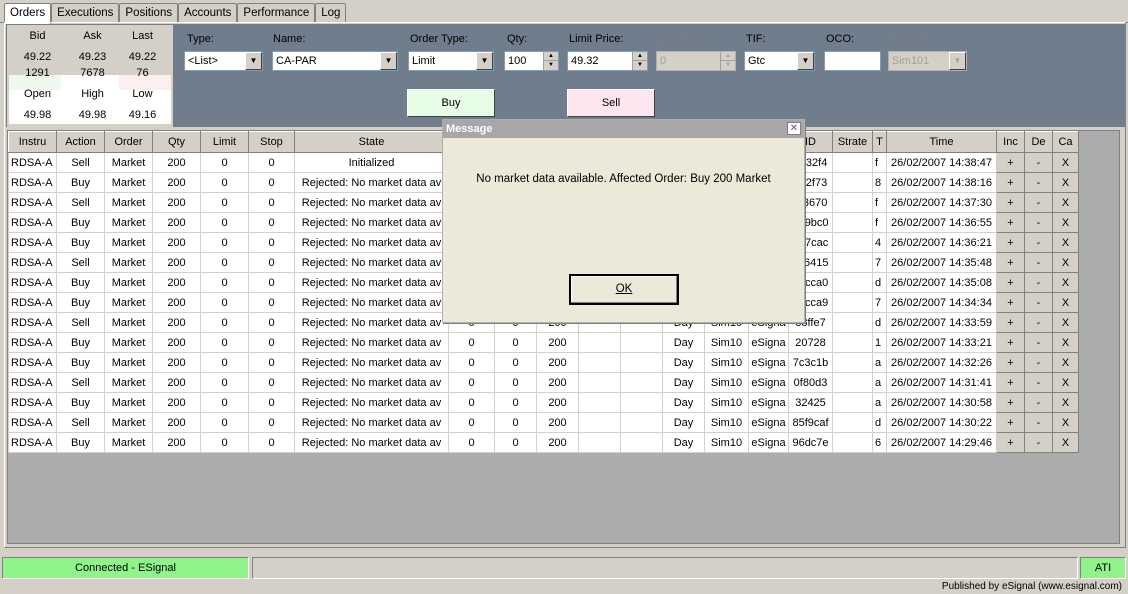 Image resolution: width=1128 pixels, height=594 pixels. I want to click on table-cell: Sim10, so click(726, 442).